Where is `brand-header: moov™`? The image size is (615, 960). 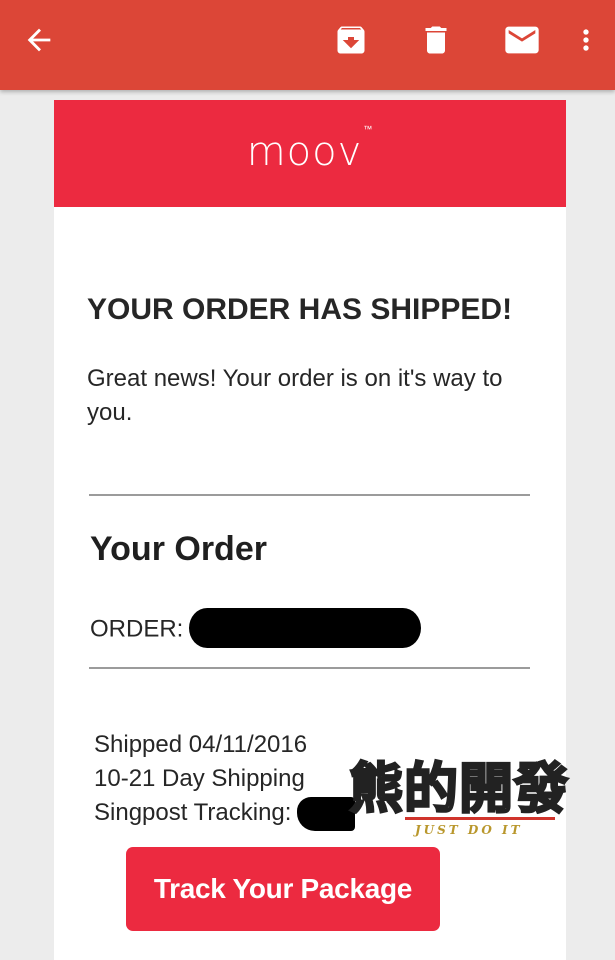 brand-header: moov™ is located at coordinates (310, 153).